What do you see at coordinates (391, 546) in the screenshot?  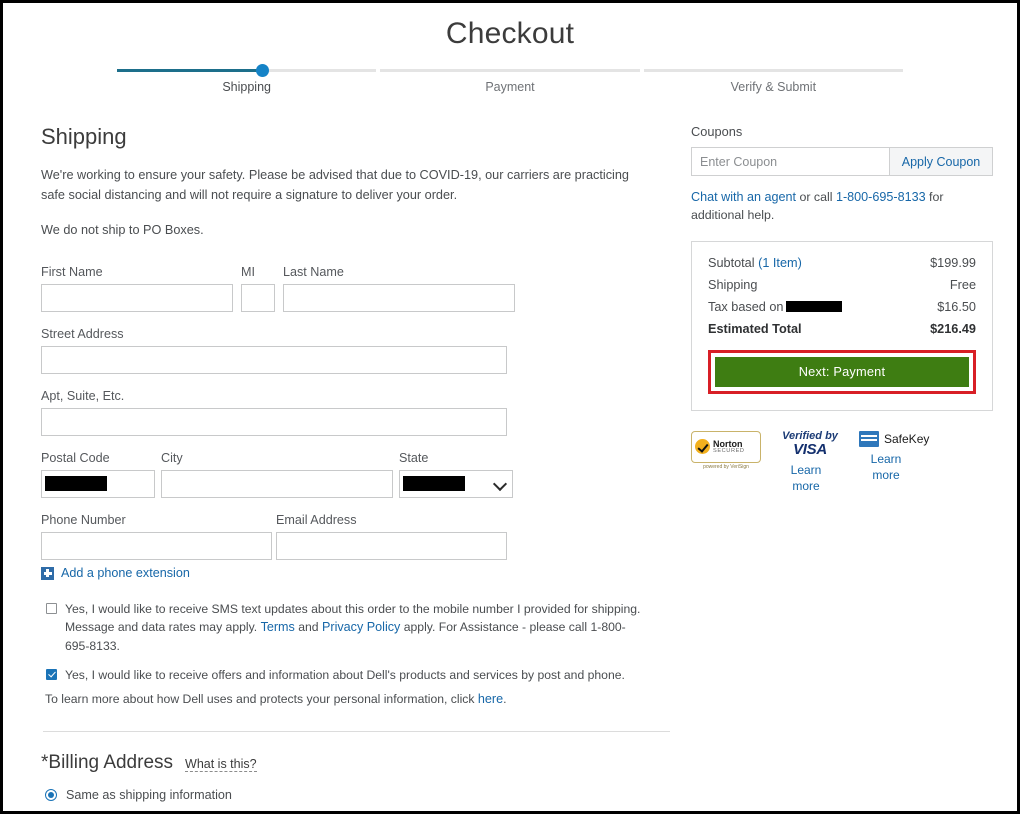 I see `email-address-input` at bounding box center [391, 546].